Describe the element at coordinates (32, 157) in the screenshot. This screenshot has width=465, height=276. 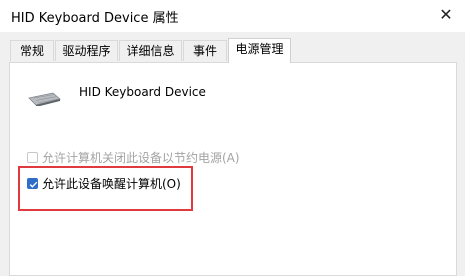
I see `allow-turn-off-checkbox` at that location.